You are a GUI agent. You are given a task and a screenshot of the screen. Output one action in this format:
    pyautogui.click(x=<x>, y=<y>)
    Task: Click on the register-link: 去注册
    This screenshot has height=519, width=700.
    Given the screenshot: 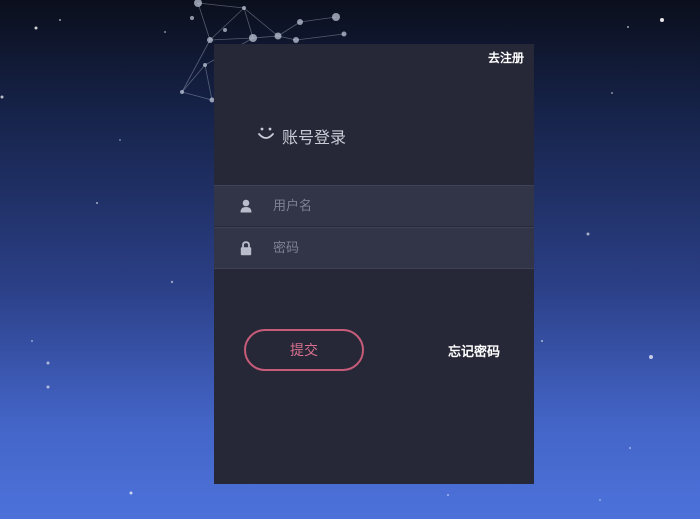 What is the action you would take?
    pyautogui.click(x=506, y=57)
    